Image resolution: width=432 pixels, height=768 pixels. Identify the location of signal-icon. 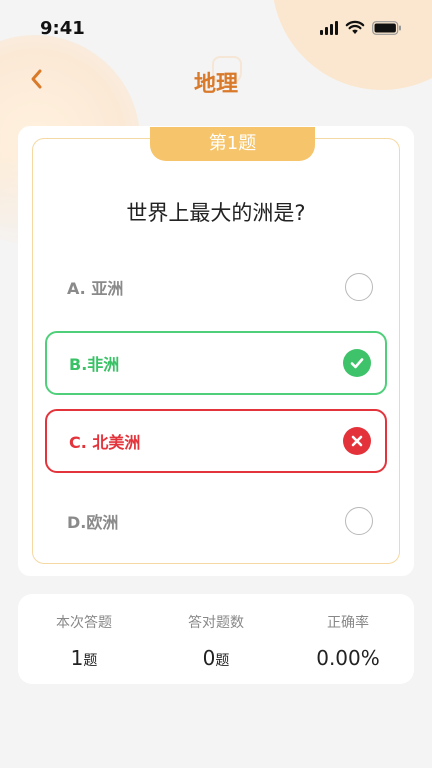
(329, 27).